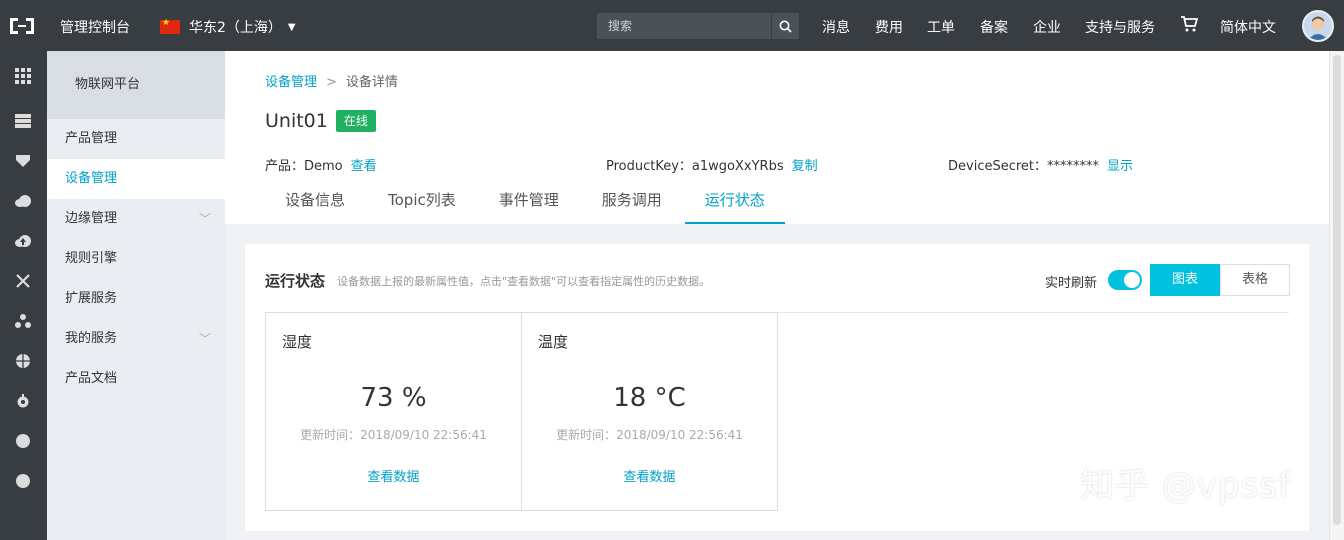 This screenshot has height=540, width=1344. What do you see at coordinates (836, 27) in the screenshot?
I see `nav-messages: 消息` at bounding box center [836, 27].